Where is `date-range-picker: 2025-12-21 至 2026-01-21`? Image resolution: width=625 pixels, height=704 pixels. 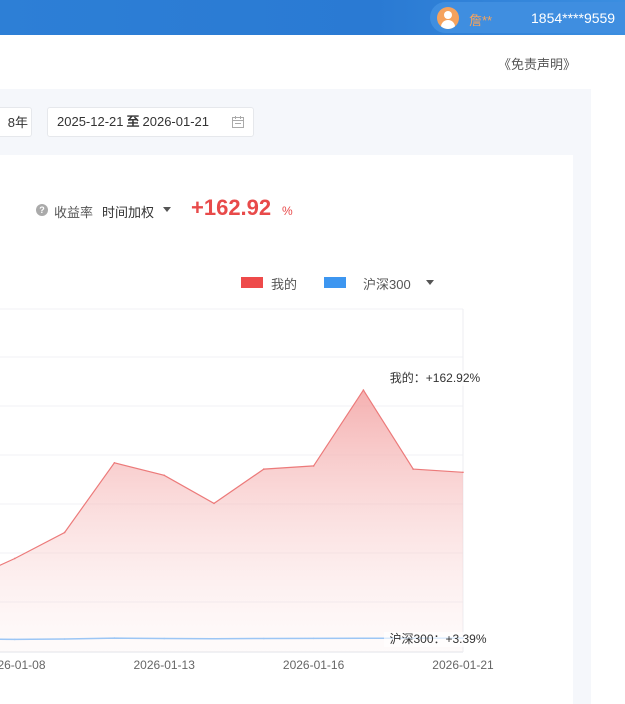 date-range-picker: 2025-12-21 至 2026-01-21 is located at coordinates (150, 122).